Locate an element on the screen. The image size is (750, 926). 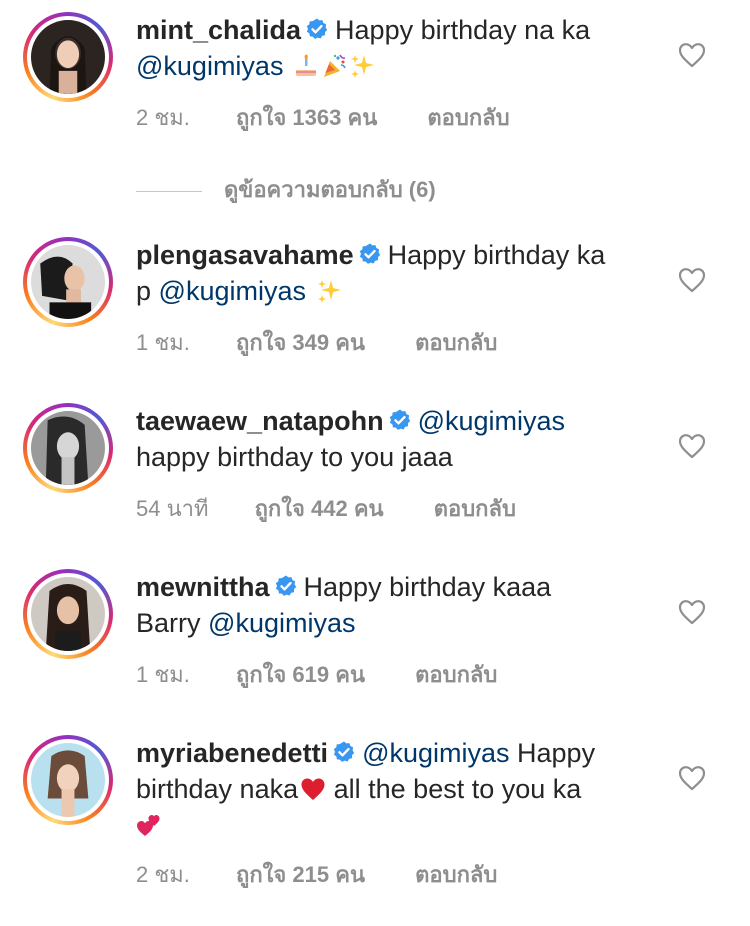
view-replies-label: ดูข้อความตอบกลับ (6) is located at coordinates (330, 189).